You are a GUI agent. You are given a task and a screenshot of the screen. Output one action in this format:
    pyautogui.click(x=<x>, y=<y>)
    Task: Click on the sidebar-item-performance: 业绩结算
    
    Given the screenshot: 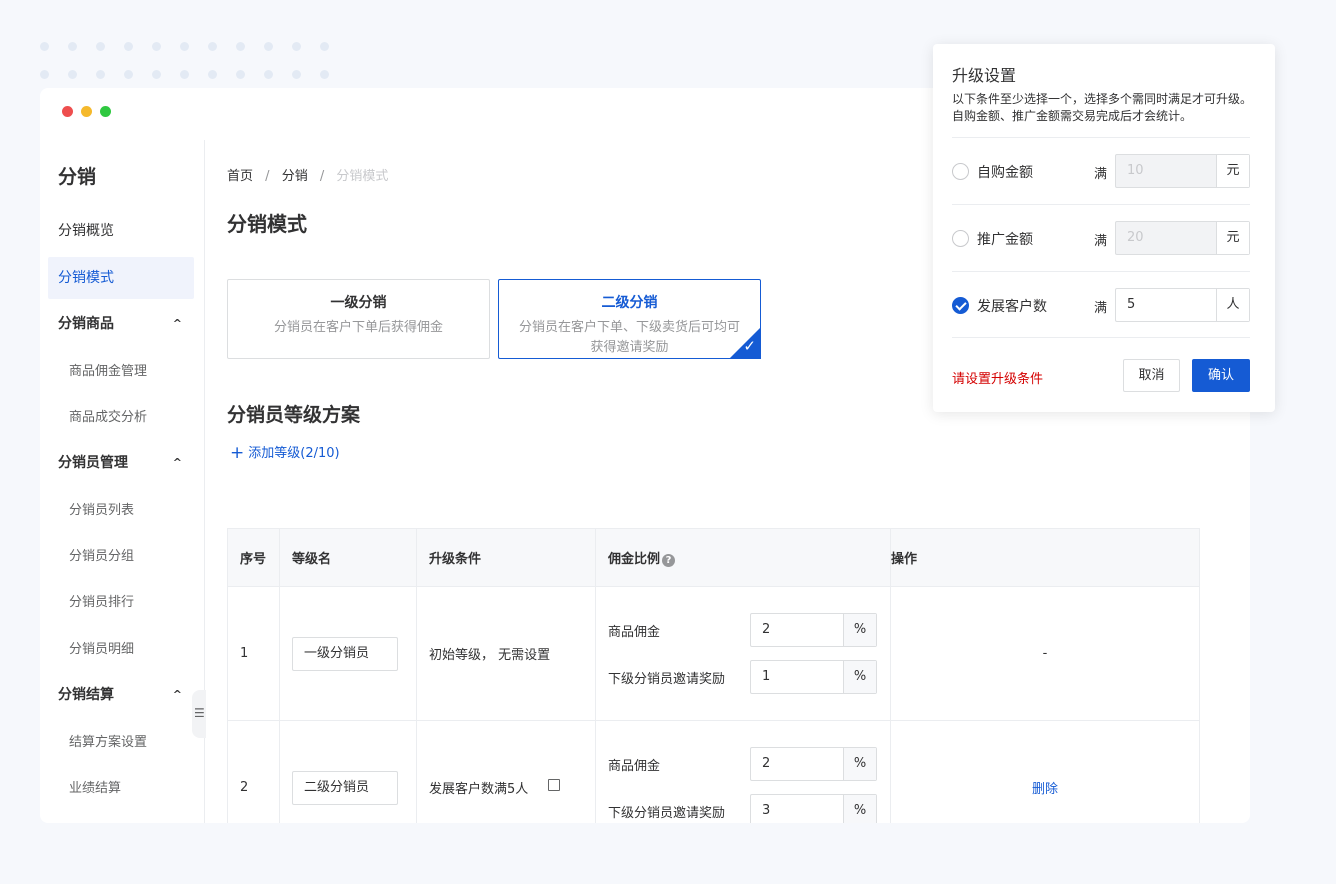 What is the action you would take?
    pyautogui.click(x=95, y=789)
    